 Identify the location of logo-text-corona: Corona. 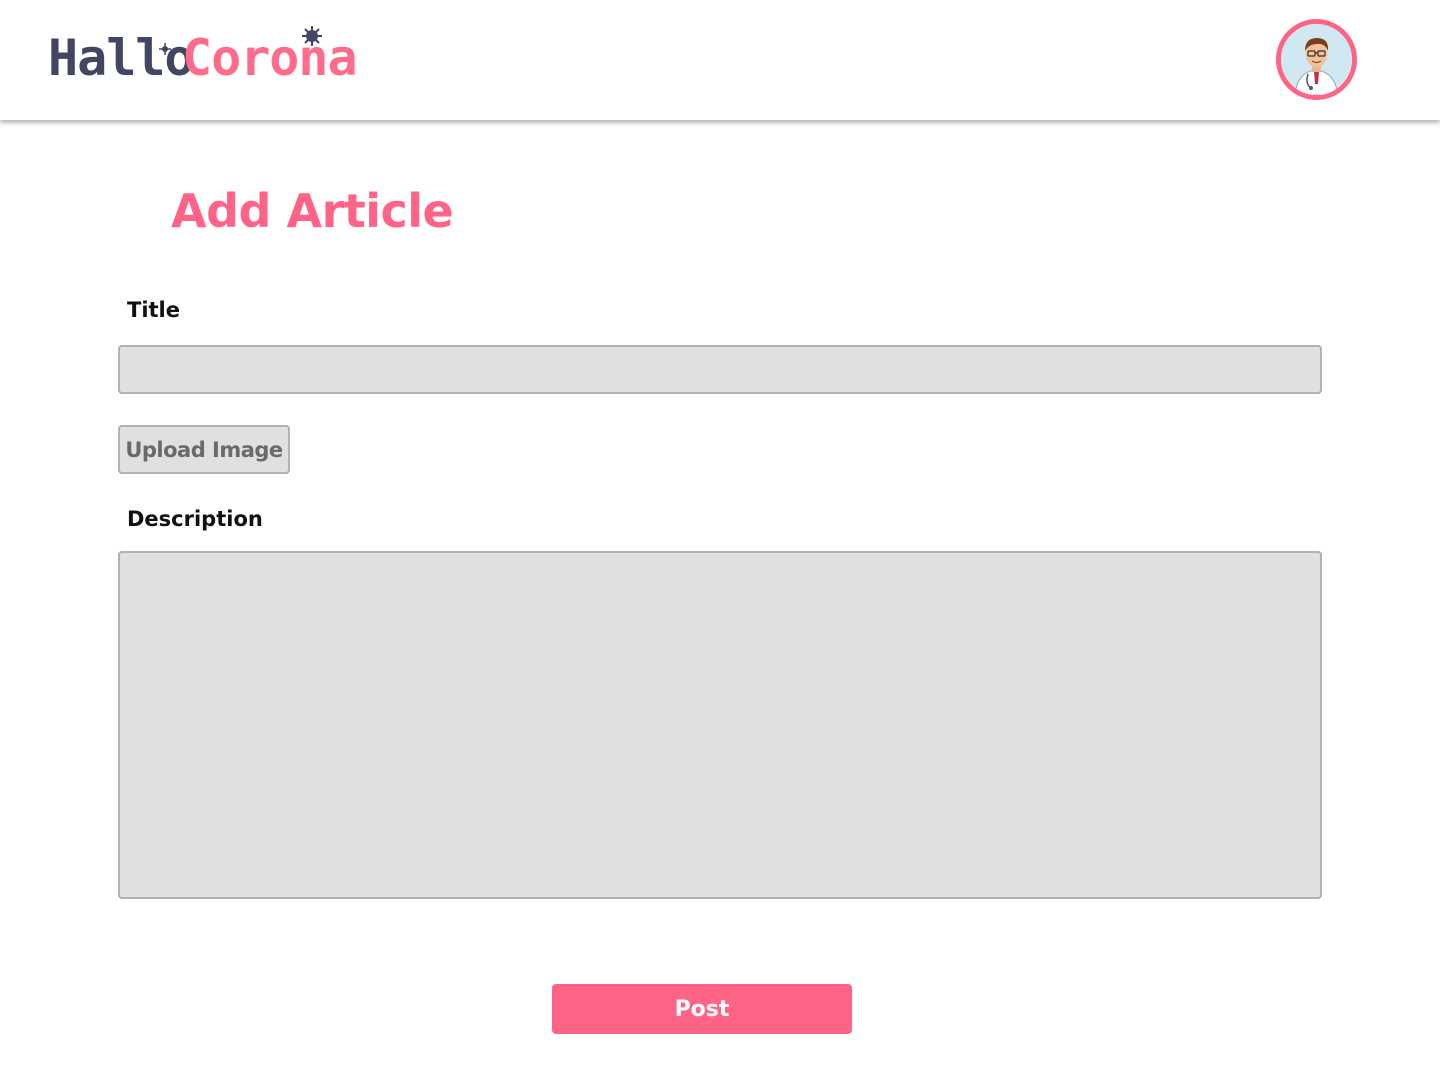
(270, 58).